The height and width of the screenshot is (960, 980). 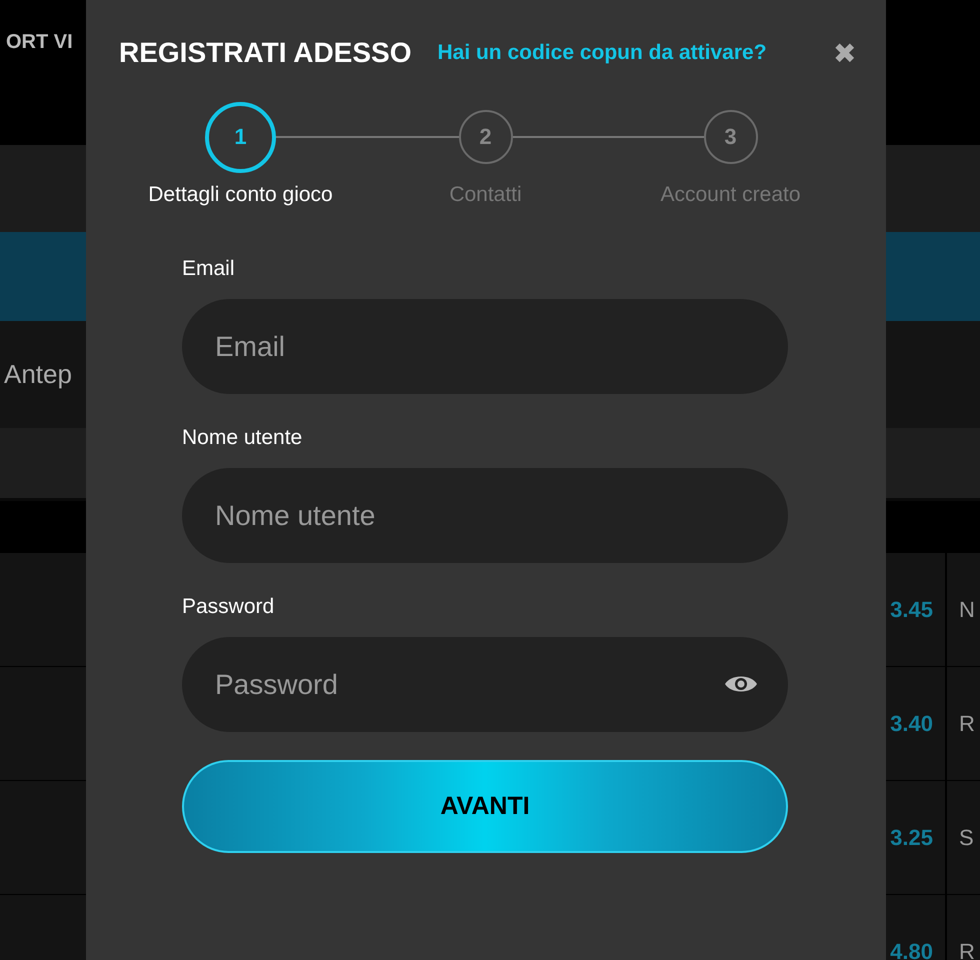 What do you see at coordinates (731, 137) in the screenshot?
I see `step-circle: 3` at bounding box center [731, 137].